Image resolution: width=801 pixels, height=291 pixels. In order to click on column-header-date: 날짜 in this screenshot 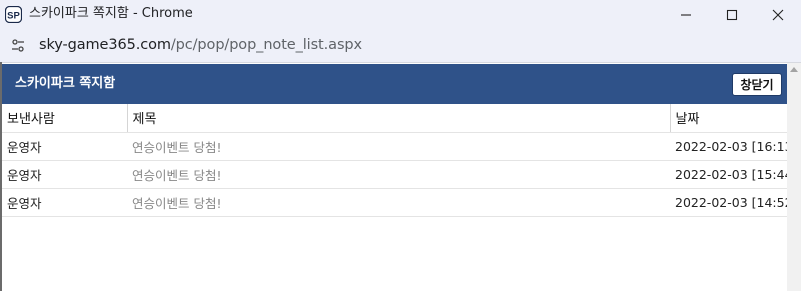, I will do `click(728, 118)`.